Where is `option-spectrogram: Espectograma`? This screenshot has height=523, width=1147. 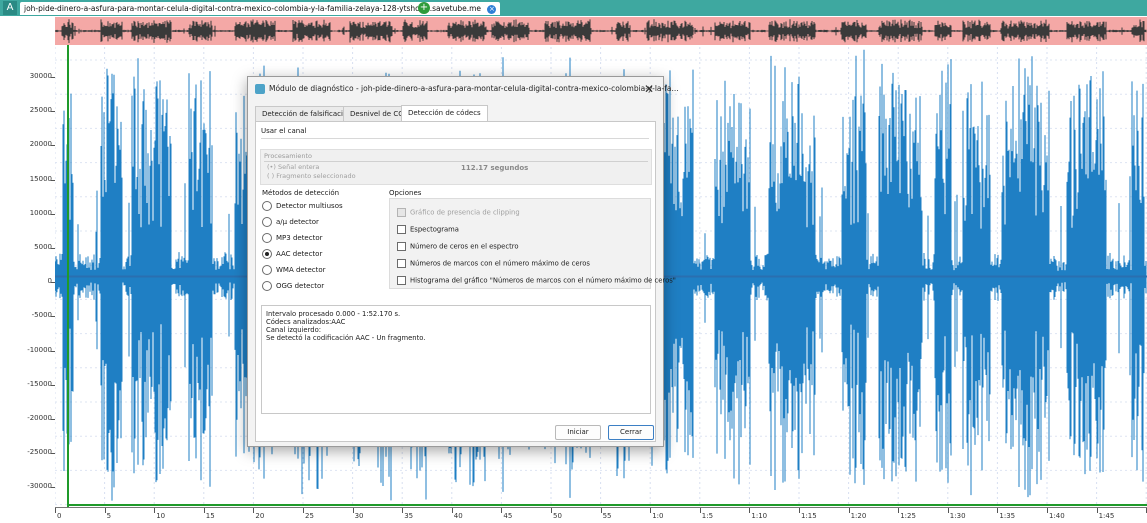 option-spectrogram: Espectograma is located at coordinates (428, 229).